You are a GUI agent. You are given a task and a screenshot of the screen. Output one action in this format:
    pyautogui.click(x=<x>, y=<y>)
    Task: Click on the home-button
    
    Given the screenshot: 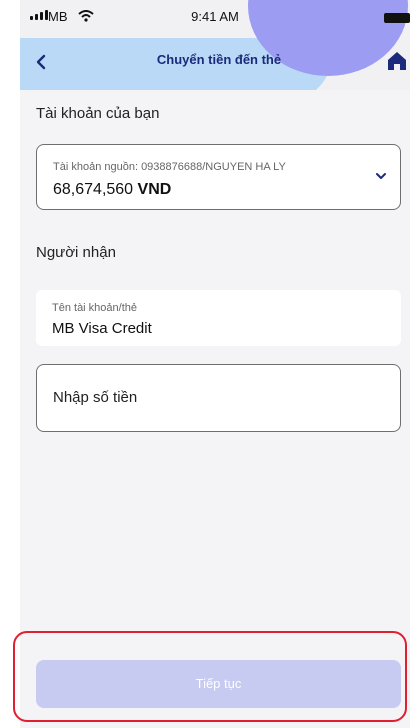 What is the action you would take?
    pyautogui.click(x=397, y=61)
    